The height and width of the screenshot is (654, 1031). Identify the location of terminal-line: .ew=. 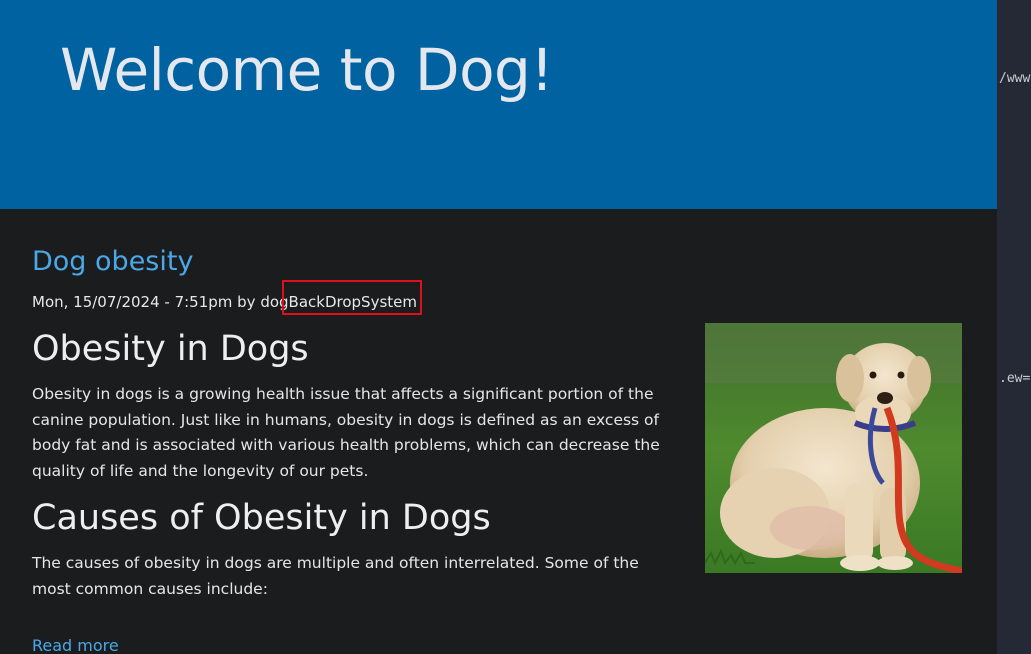
(1015, 378).